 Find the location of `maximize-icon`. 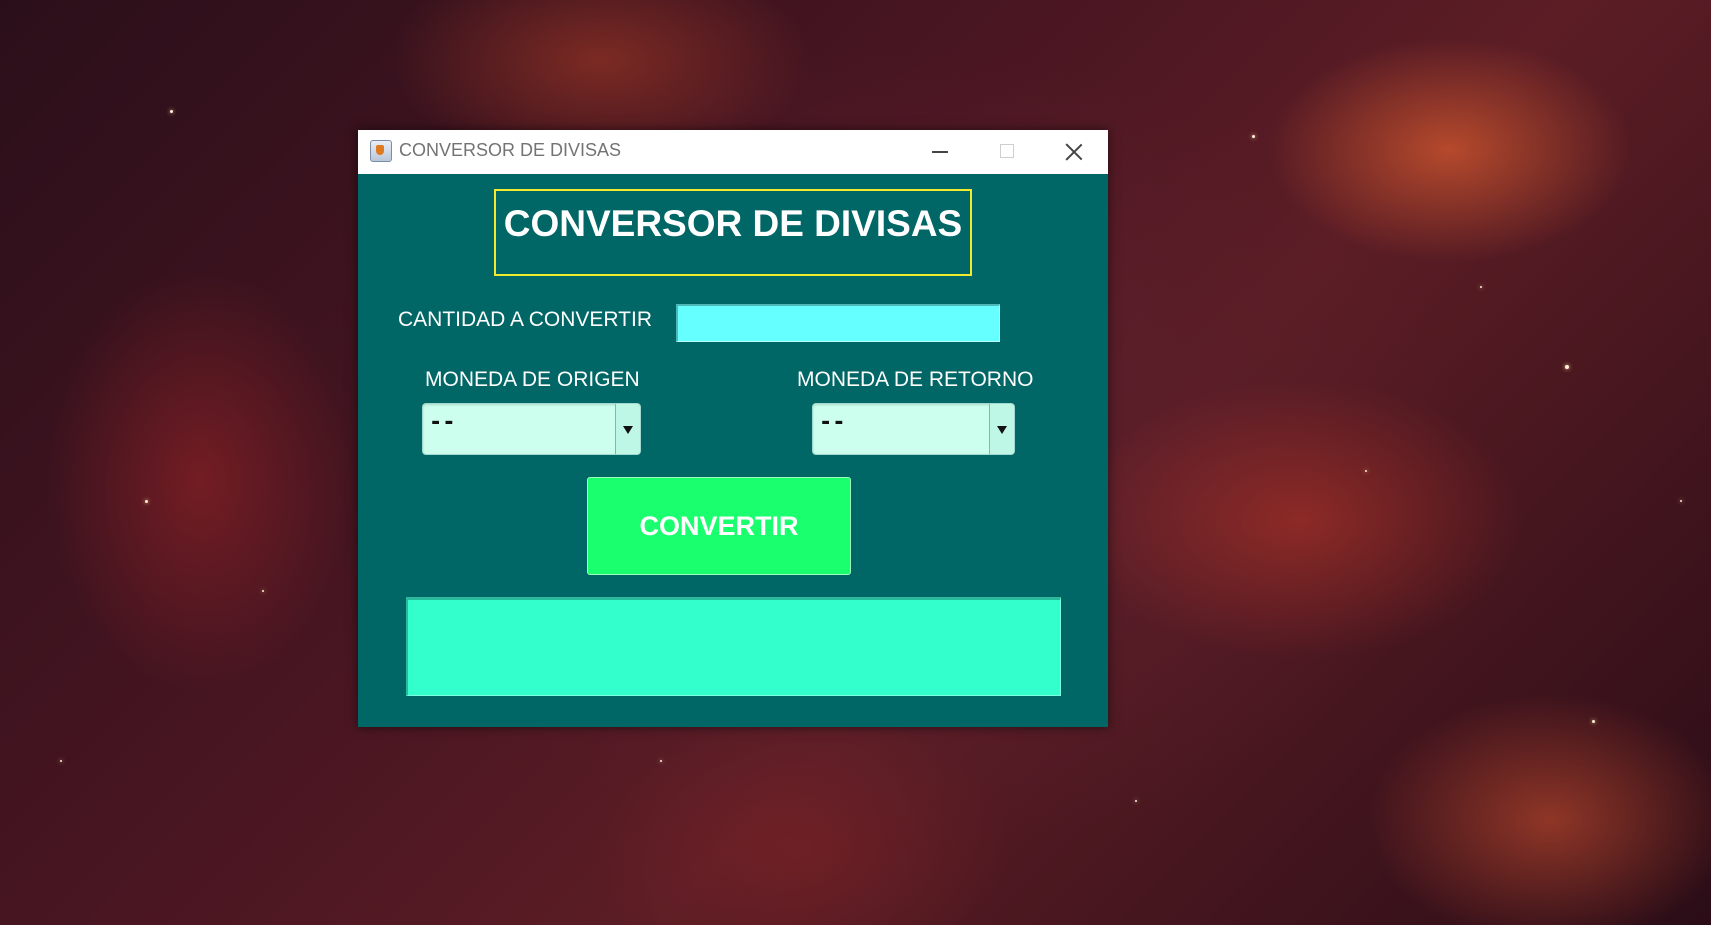

maximize-icon is located at coordinates (1007, 151).